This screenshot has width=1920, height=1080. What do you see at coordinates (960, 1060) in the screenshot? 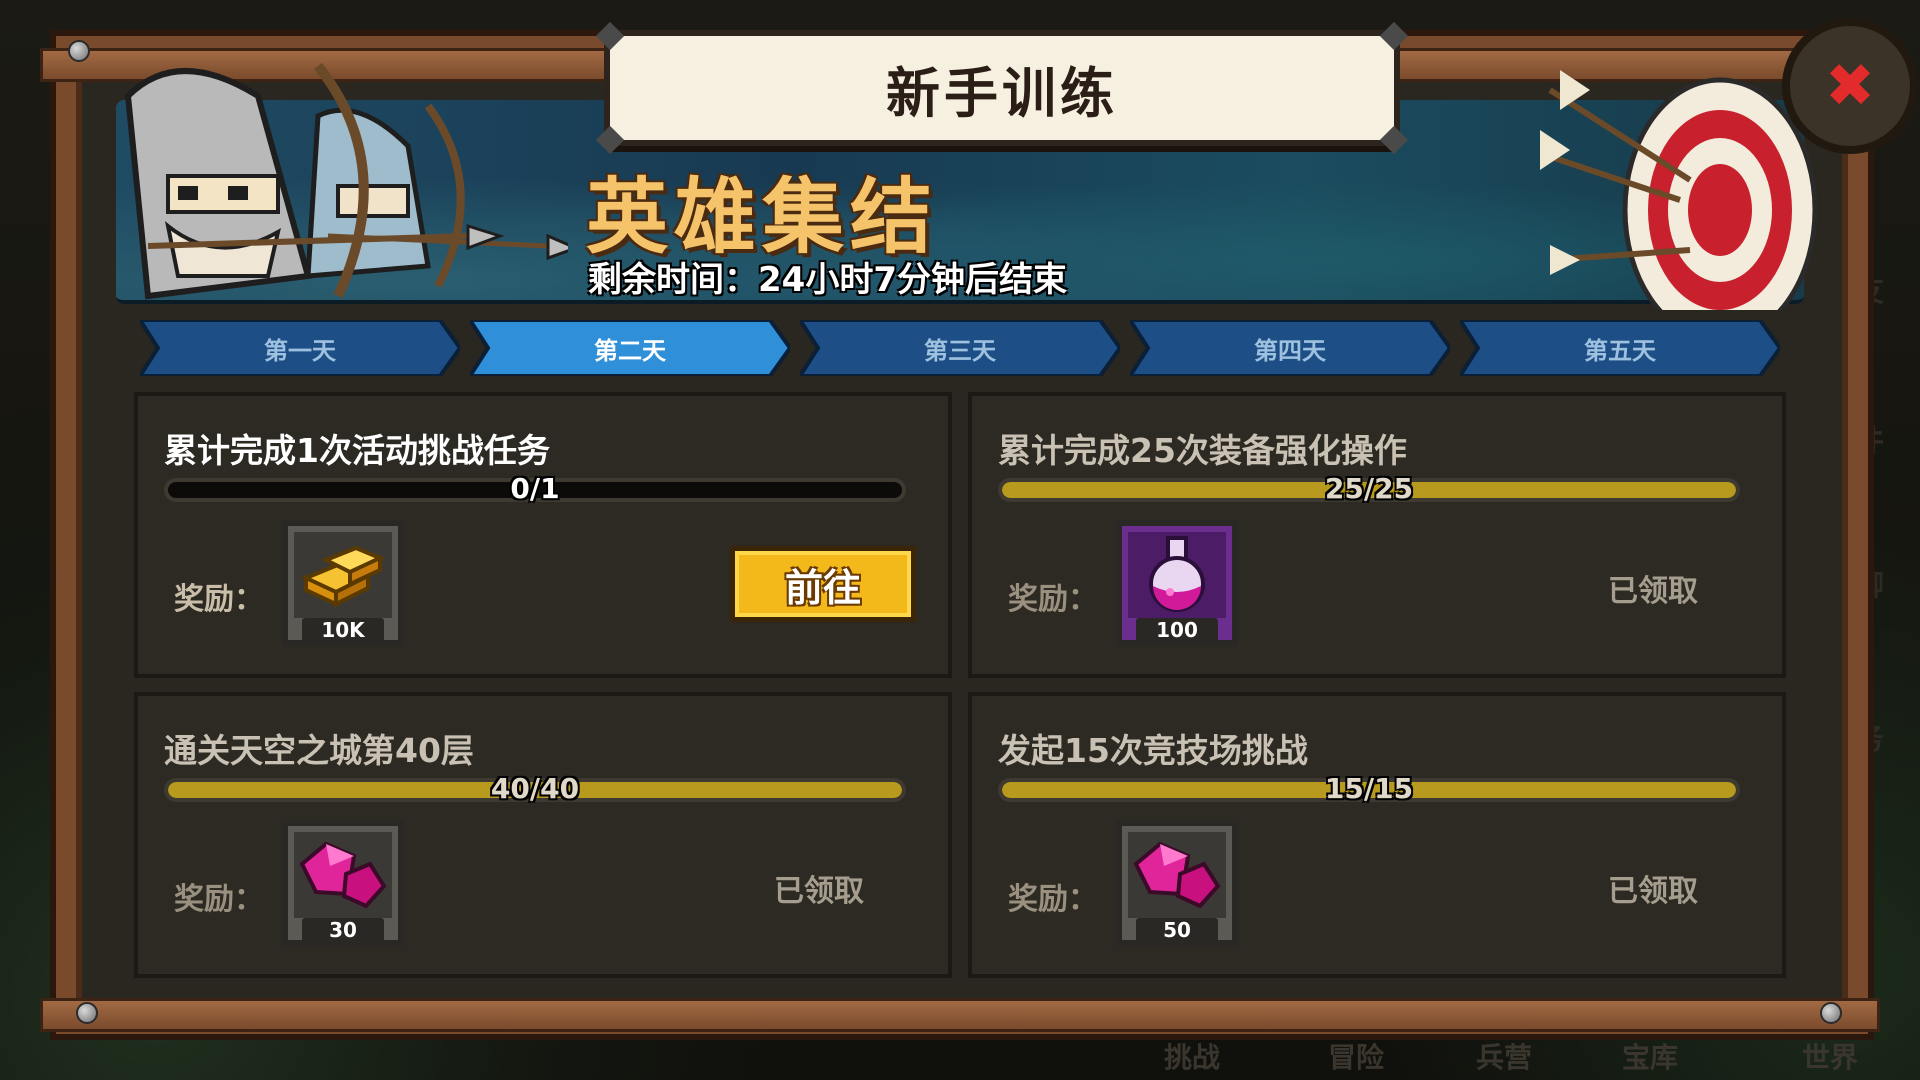
I see `background-bottom-nav: 挑战 冒险 兵营 宝库 世界` at bounding box center [960, 1060].